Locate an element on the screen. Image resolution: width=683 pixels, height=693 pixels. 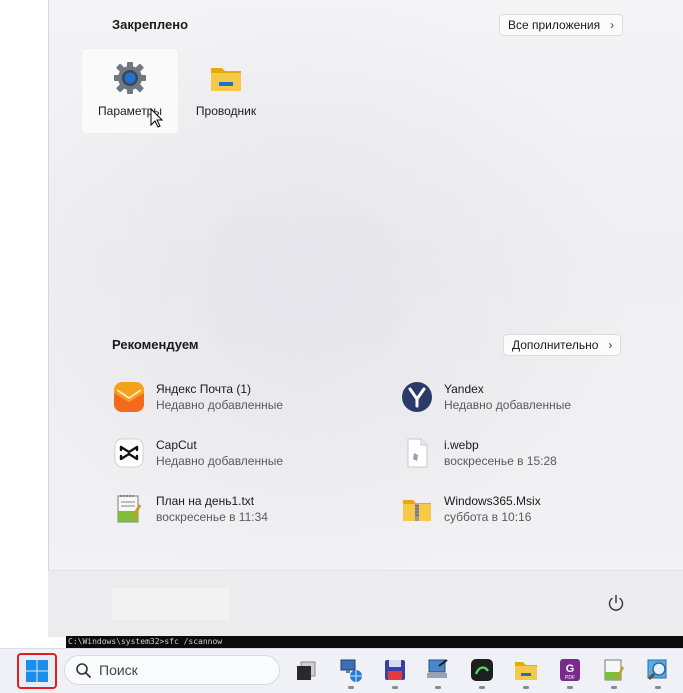
user-account-button is located at coordinates (171, 604).